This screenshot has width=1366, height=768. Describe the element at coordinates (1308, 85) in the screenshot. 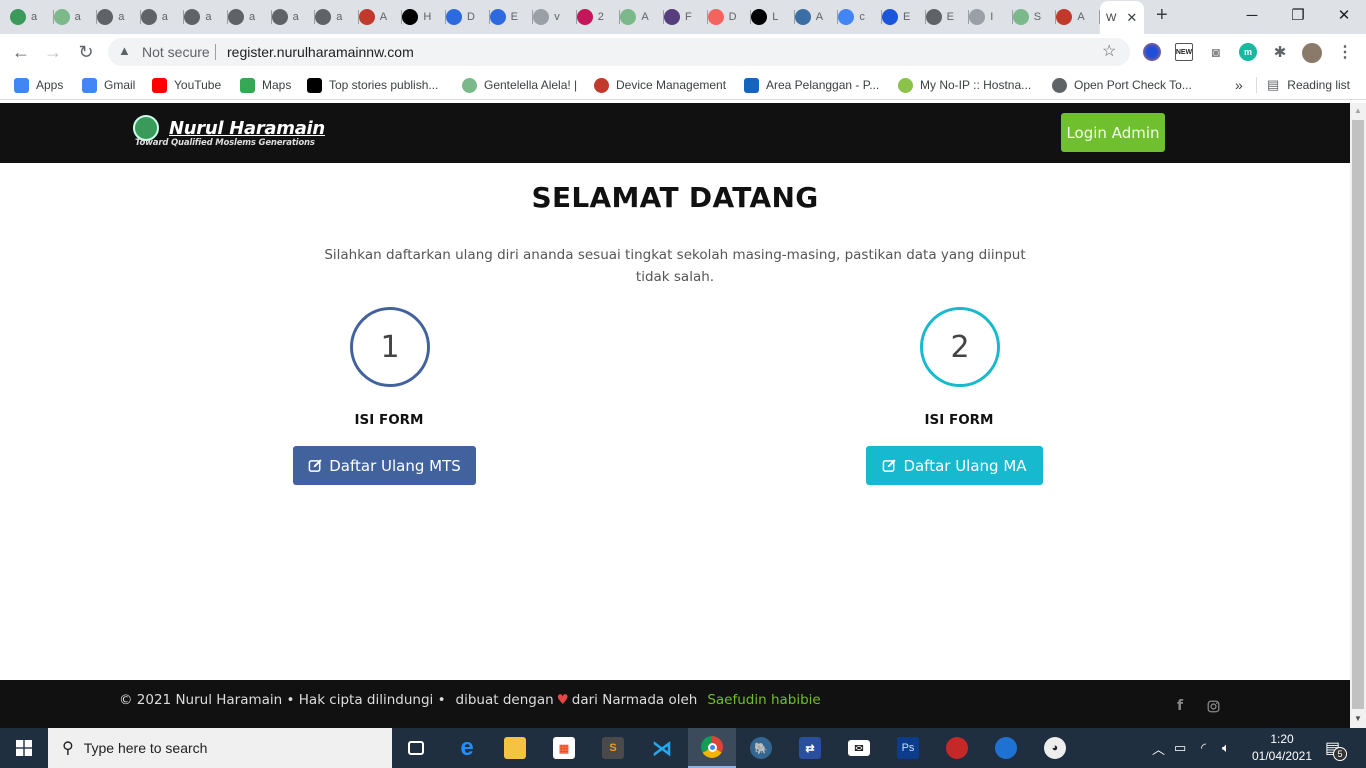

I see `reading-list-button: ▤ Reading list` at that location.